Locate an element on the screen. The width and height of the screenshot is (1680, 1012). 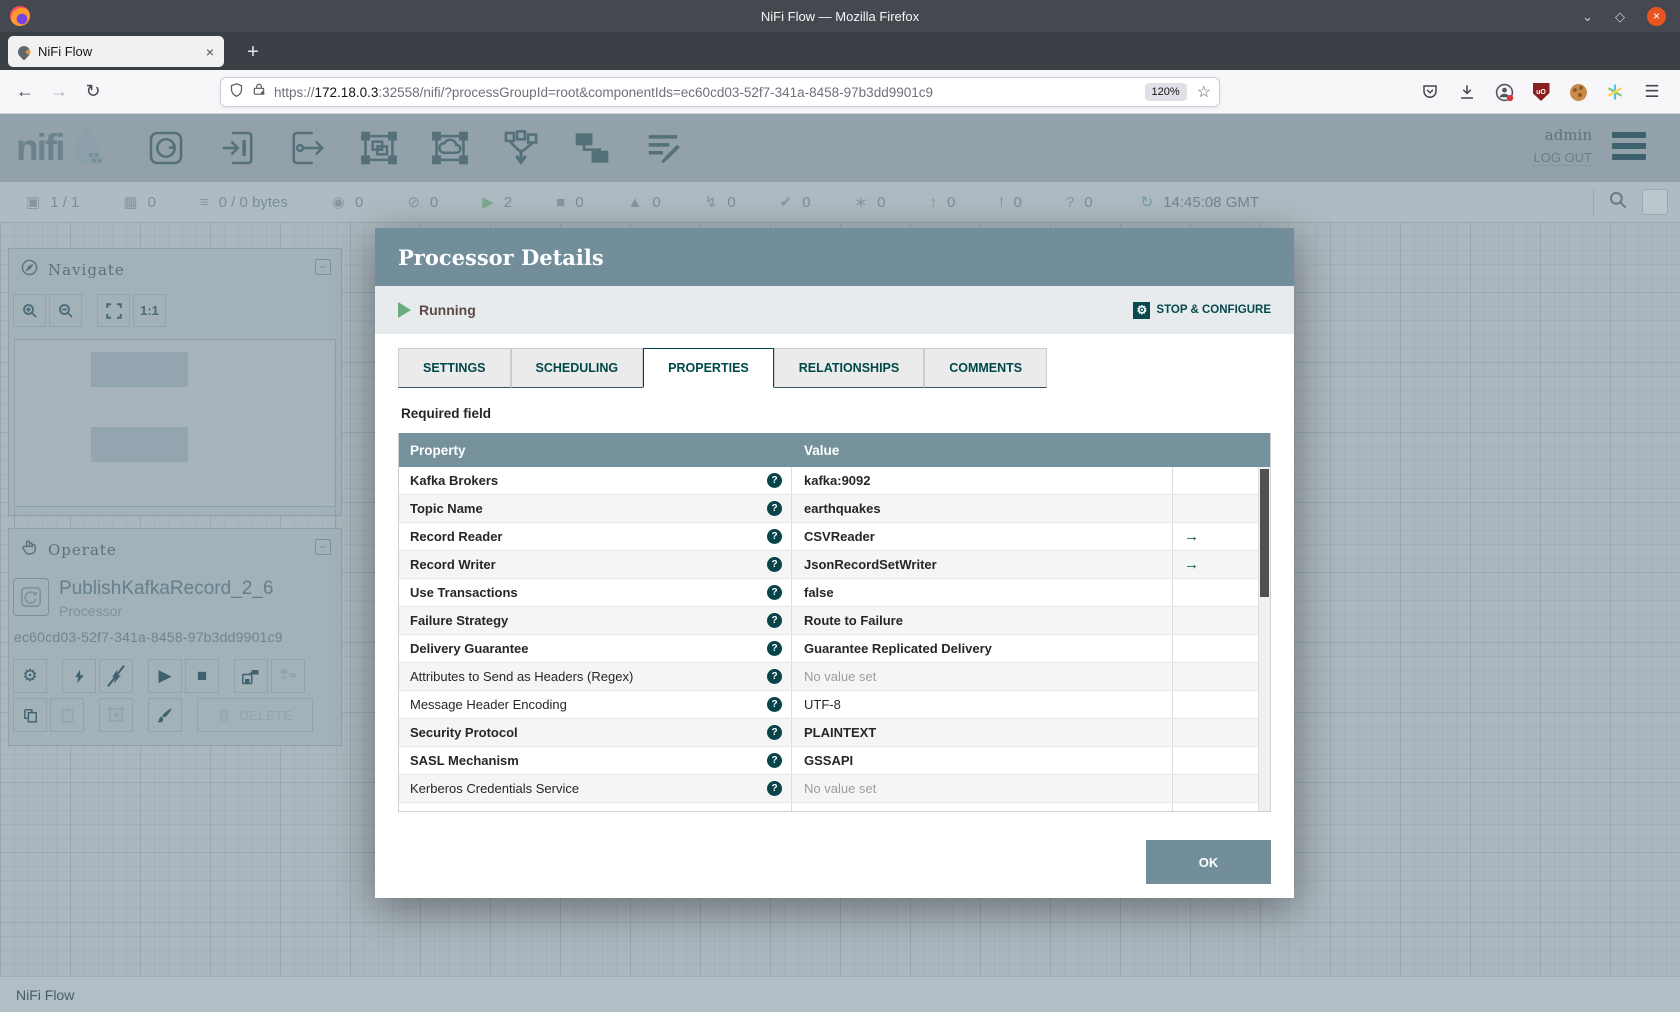
table-scrollbar-thumb is located at coordinates (1264, 533).